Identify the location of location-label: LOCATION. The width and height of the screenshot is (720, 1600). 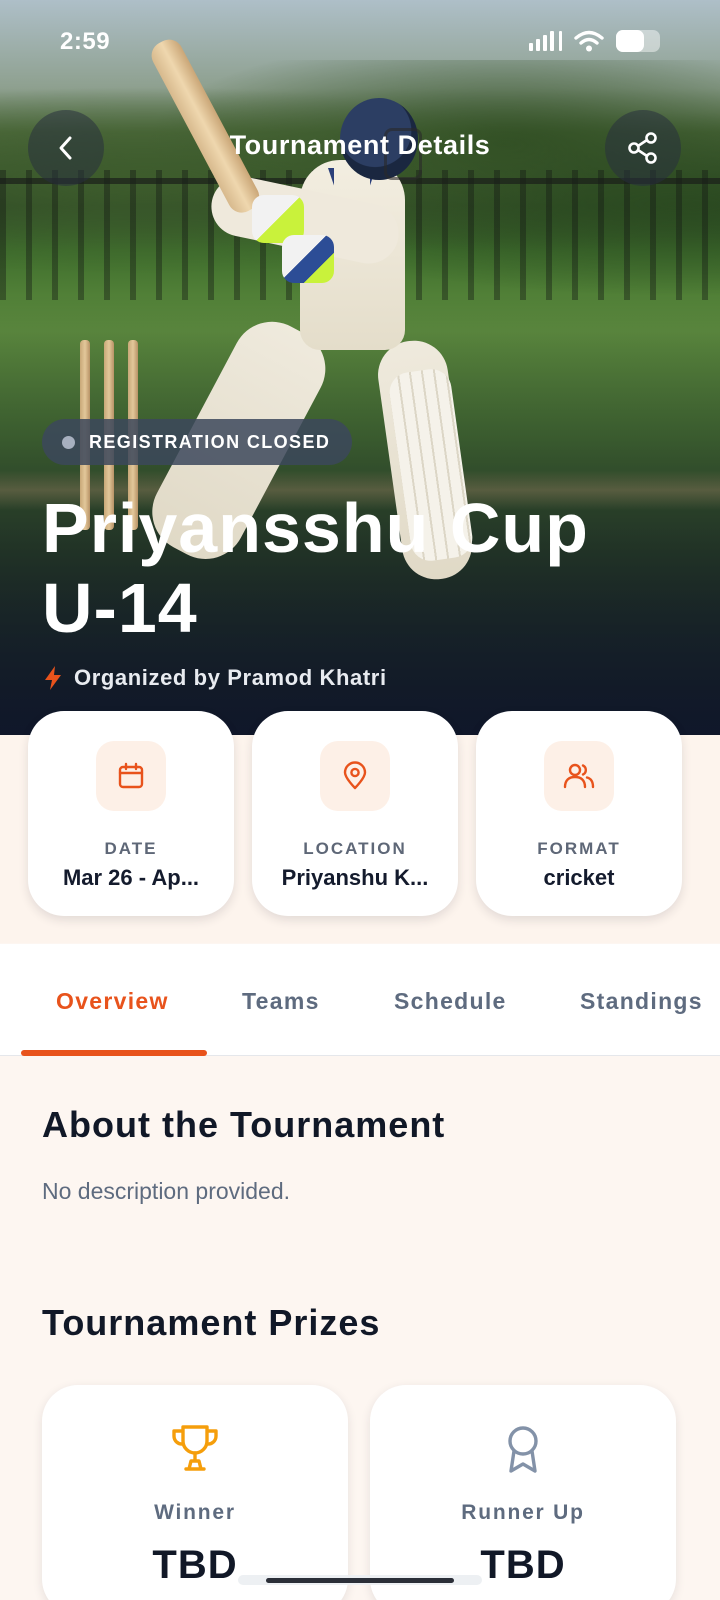
(355, 848).